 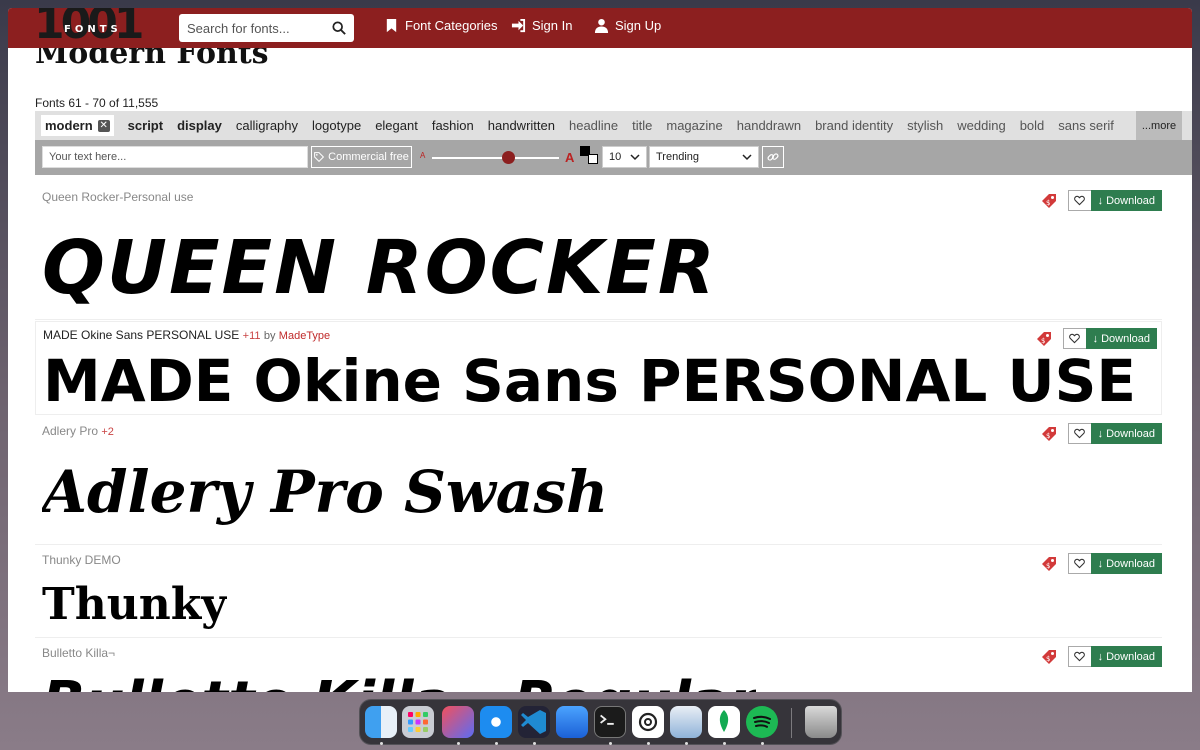 I want to click on tag-item: stylish, so click(x=925, y=125).